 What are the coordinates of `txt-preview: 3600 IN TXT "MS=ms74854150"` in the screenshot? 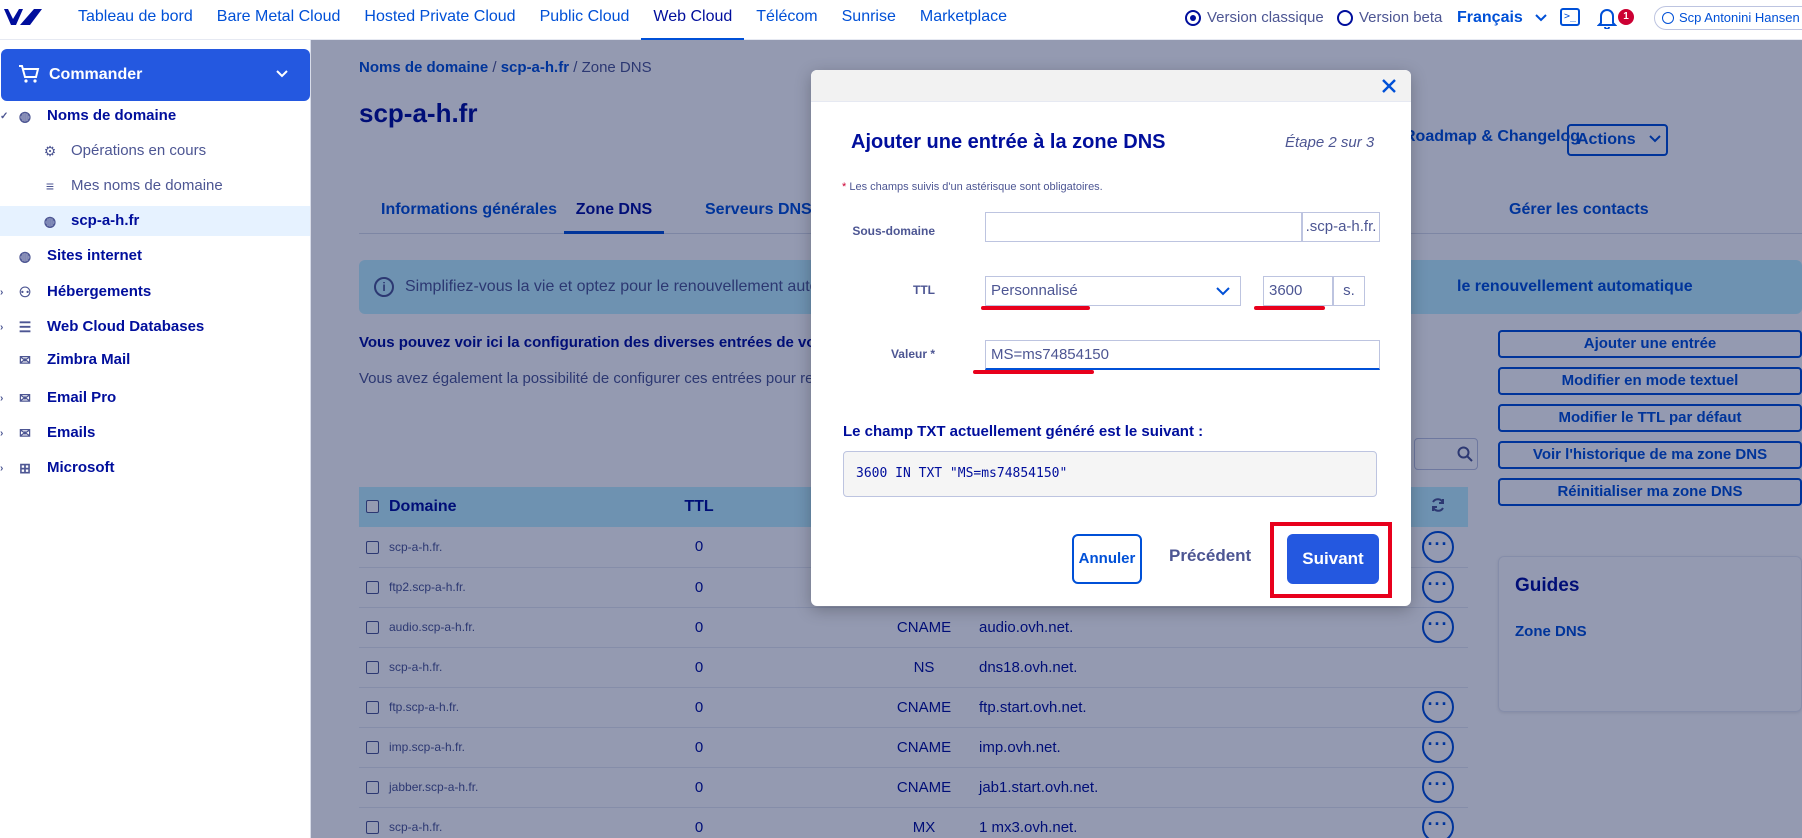 It's located at (1110, 474).